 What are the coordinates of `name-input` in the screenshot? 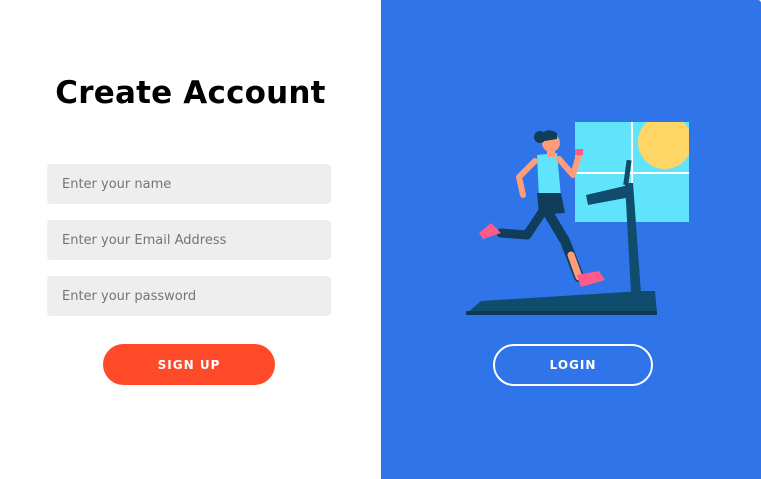 It's located at (189, 184).